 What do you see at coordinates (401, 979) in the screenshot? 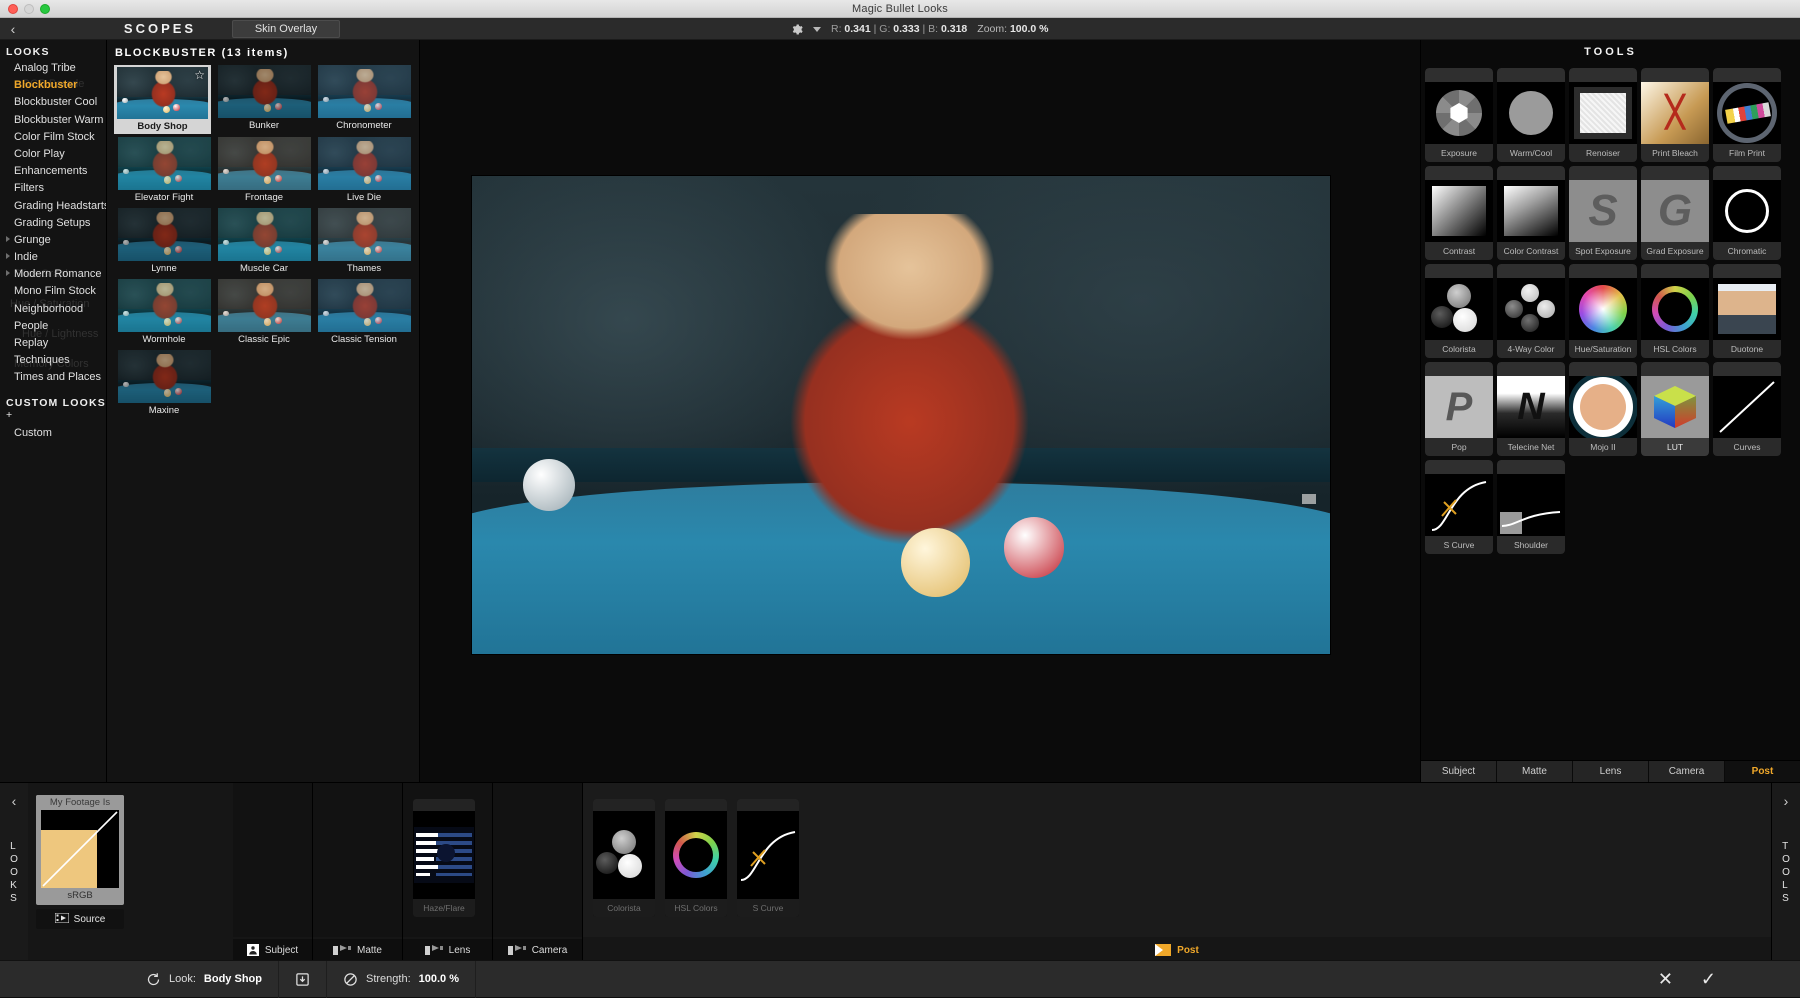
I see `strength-segment: Strength: 100.0 %` at bounding box center [401, 979].